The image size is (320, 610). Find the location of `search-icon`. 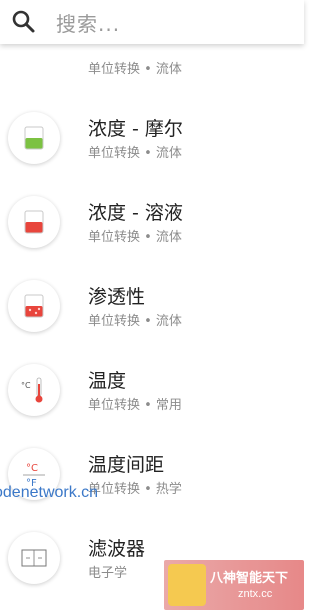

search-icon is located at coordinates (24, 22).